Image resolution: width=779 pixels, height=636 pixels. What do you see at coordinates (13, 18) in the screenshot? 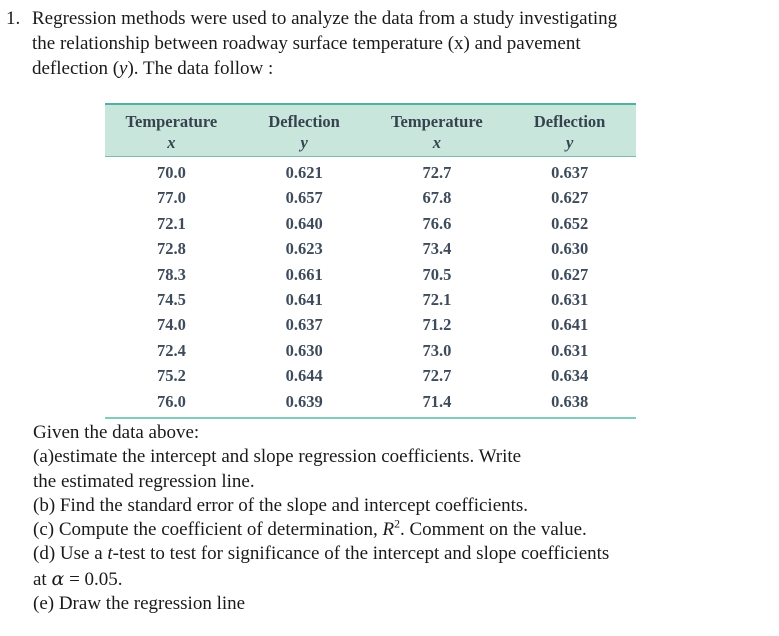
I see `problem-number: 1.` at bounding box center [13, 18].